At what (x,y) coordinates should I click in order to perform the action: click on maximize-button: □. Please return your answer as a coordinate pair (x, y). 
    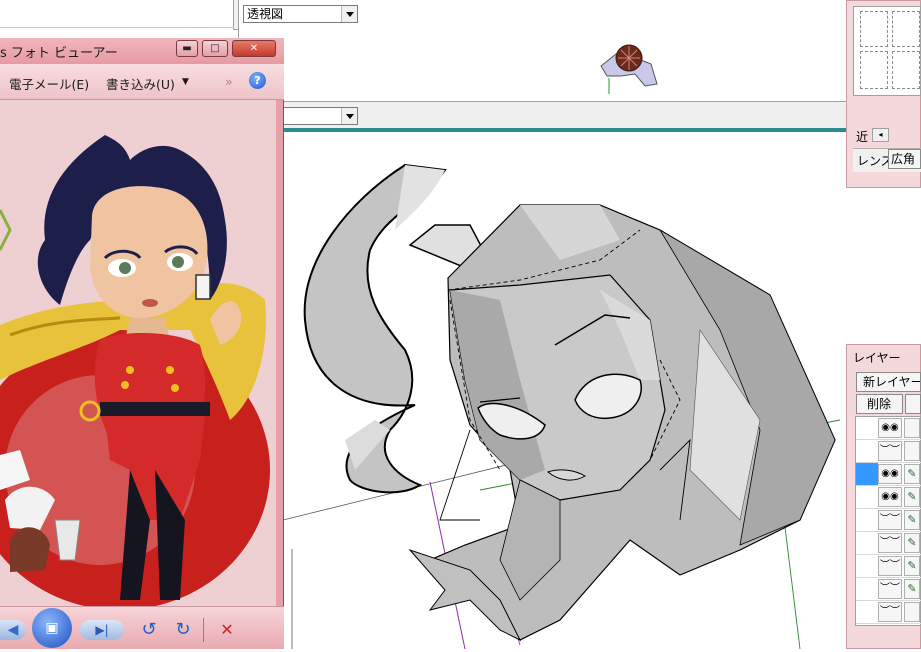
    Looking at the image, I should click on (215, 48).